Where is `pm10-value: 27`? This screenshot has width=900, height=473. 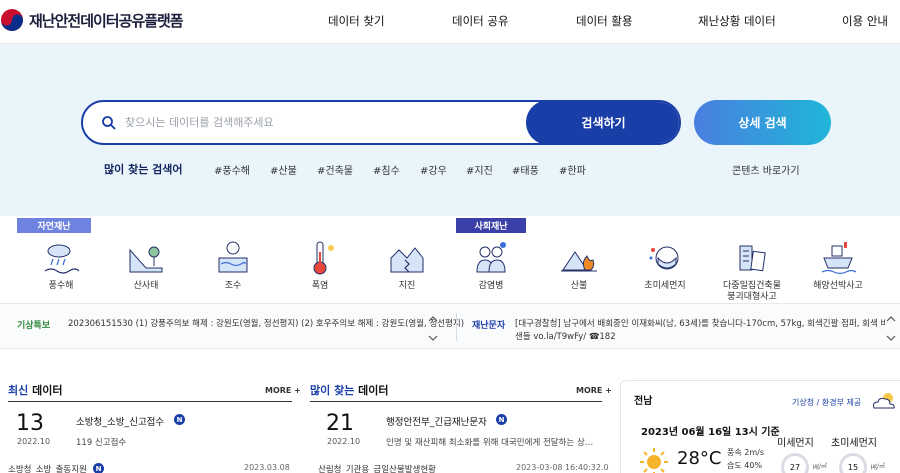 pm10-value: 27 is located at coordinates (795, 467).